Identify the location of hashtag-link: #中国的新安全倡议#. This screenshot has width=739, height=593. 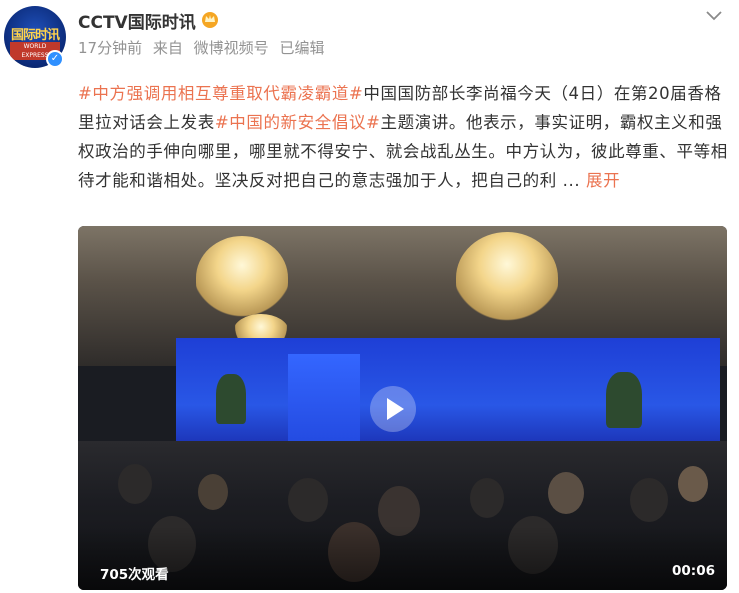
(298, 122).